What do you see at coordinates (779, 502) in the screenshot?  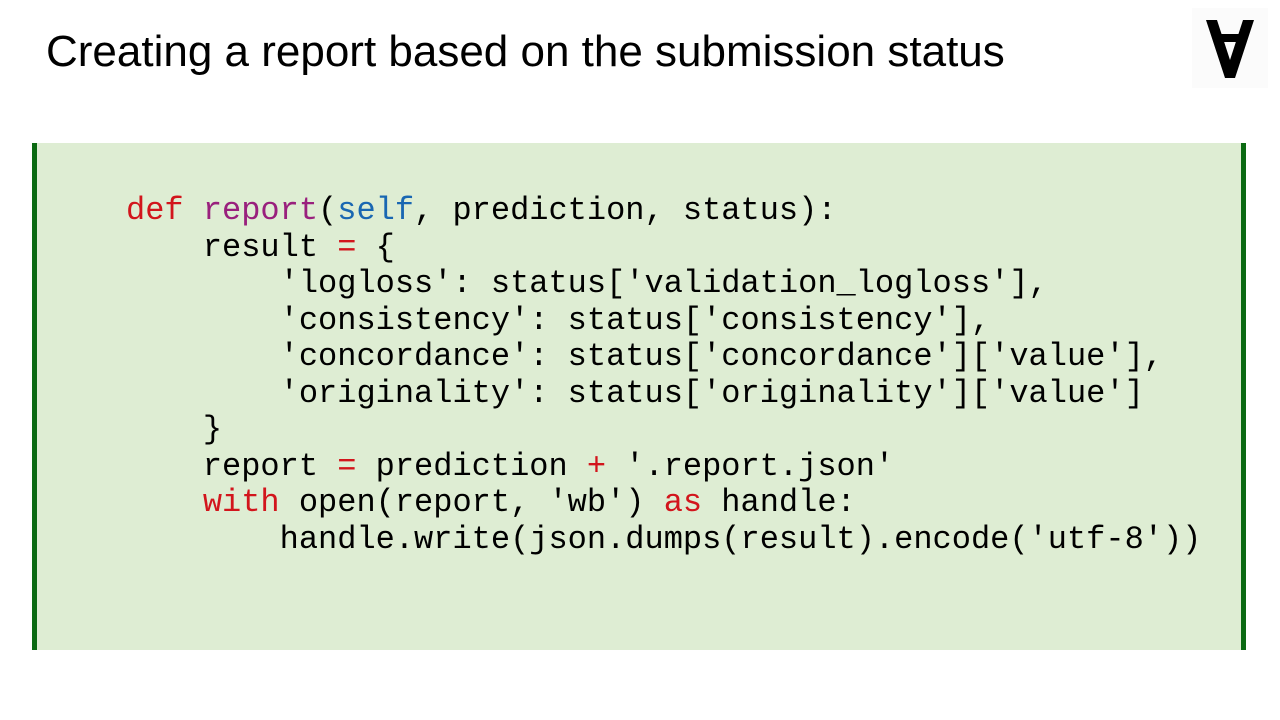 I see `code-text: handle:` at bounding box center [779, 502].